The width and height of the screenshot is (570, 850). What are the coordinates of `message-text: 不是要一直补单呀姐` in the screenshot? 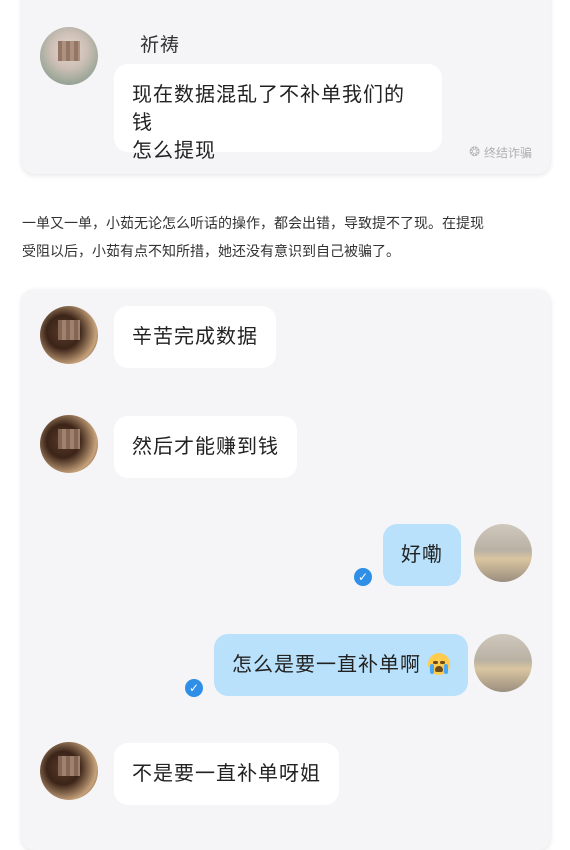 It's located at (226, 773).